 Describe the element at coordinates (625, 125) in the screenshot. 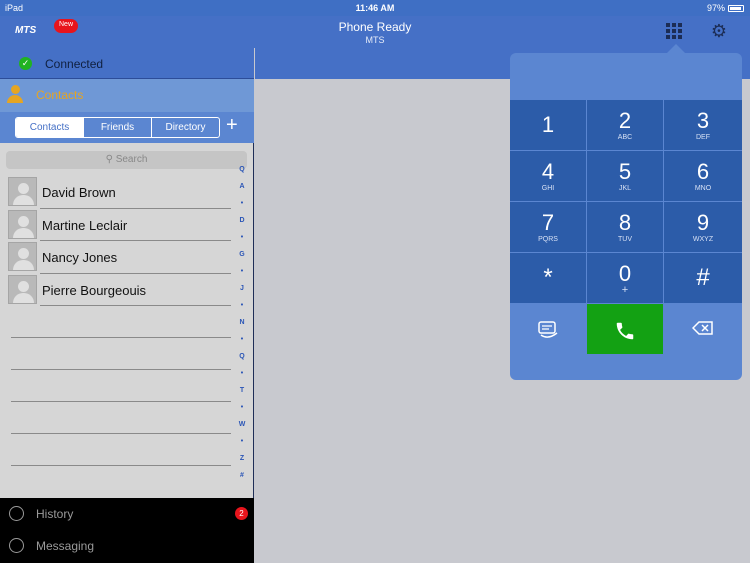

I see `key-2: 2 ABC` at that location.